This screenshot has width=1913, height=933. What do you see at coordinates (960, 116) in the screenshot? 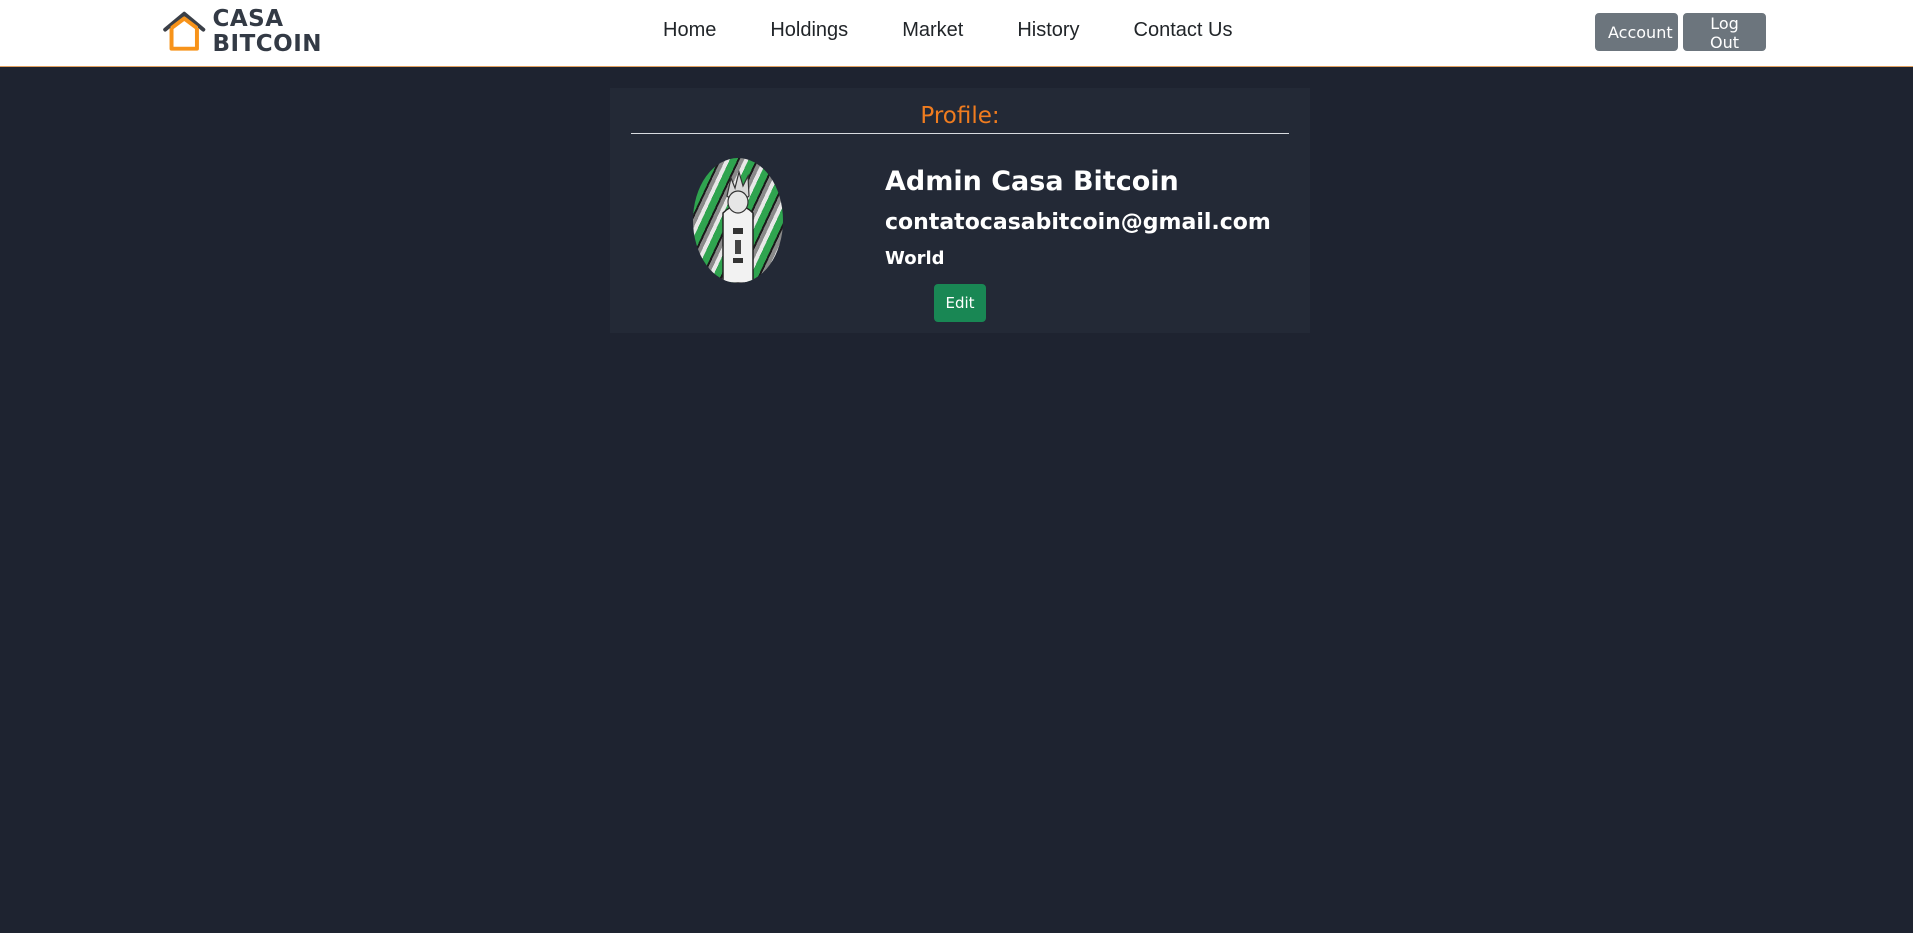
I see `profile-title: Profile:` at bounding box center [960, 116].